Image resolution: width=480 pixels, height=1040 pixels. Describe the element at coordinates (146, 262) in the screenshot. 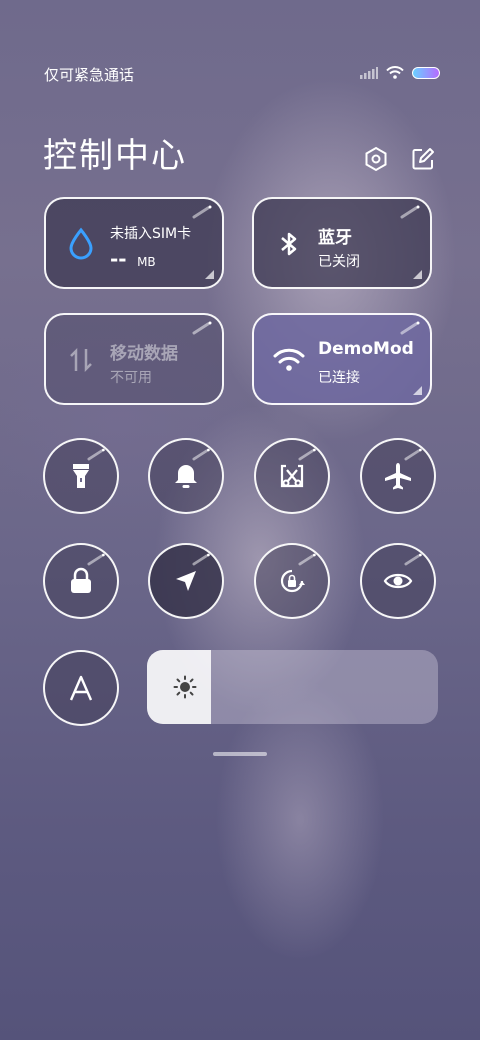

I see `data-usage-unit: MB` at that location.